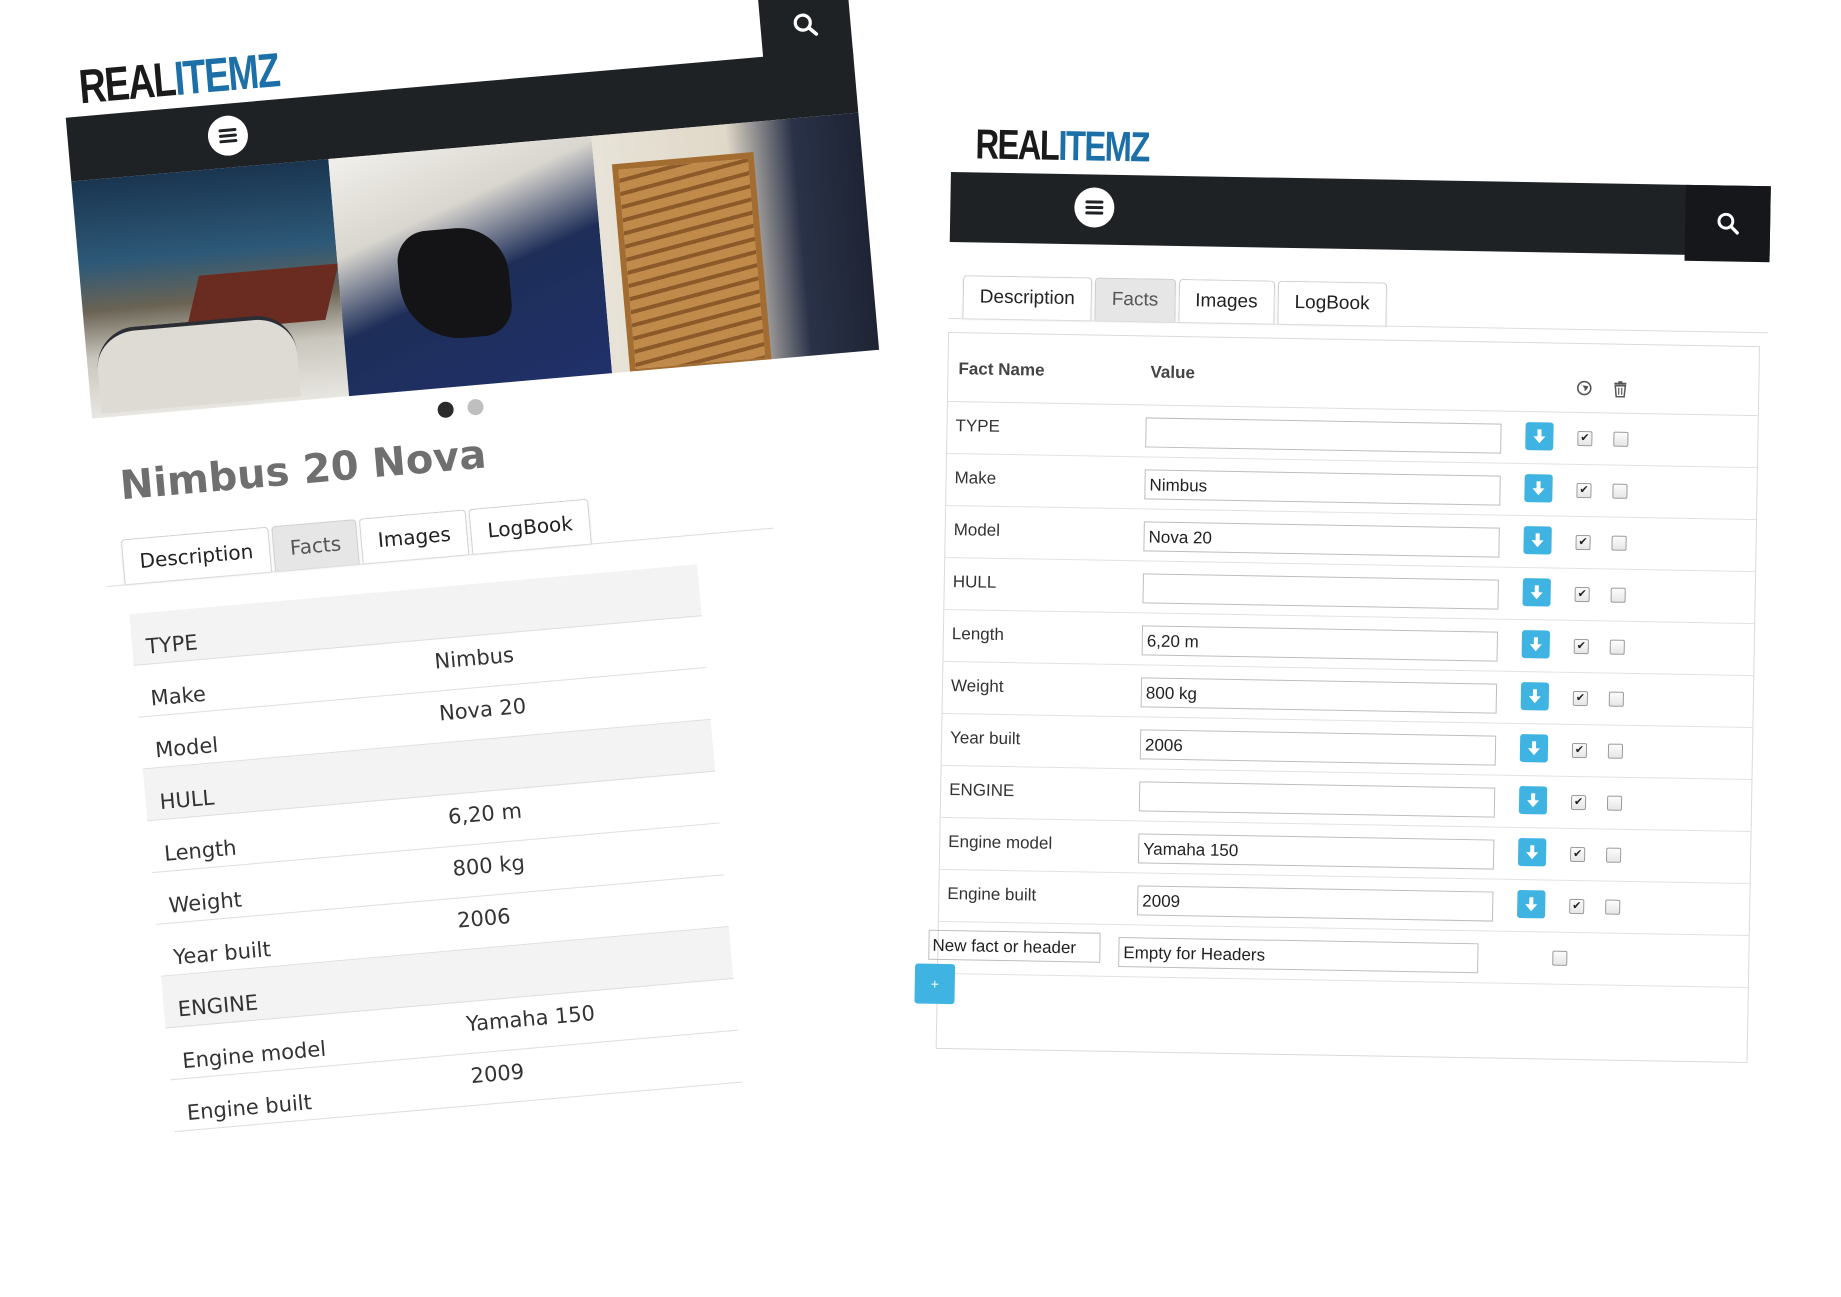  What do you see at coordinates (249, 1107) in the screenshot?
I see `fact-name: Engine built` at bounding box center [249, 1107].